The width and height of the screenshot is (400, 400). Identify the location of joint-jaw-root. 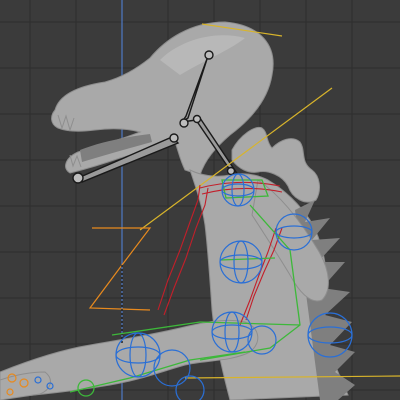
(174, 138).